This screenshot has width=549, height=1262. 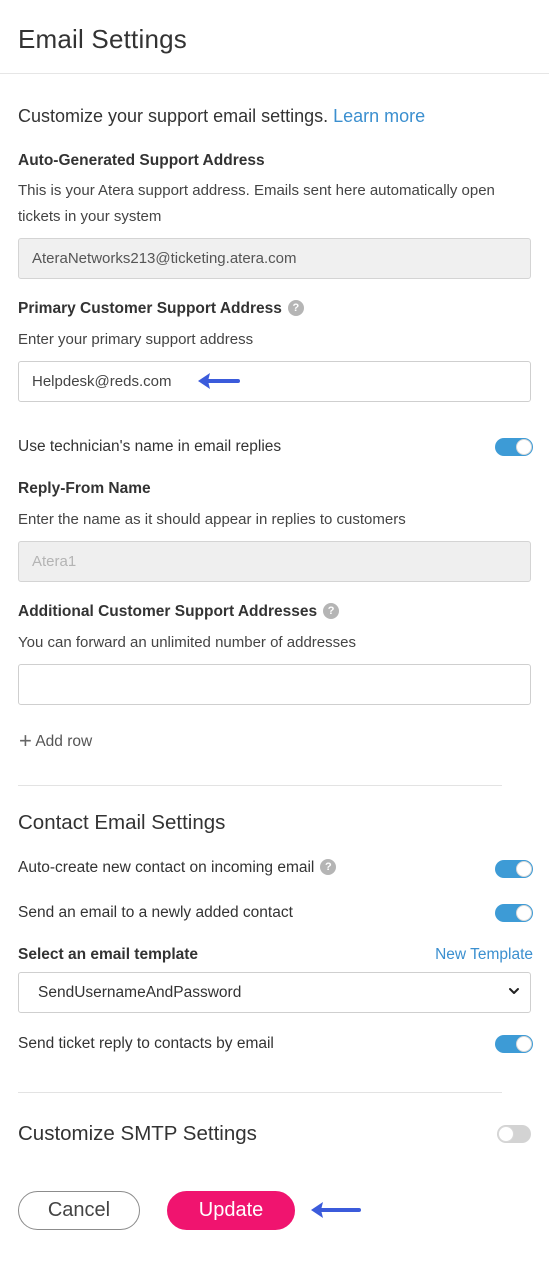 I want to click on plus-icon: +, so click(x=25, y=740).